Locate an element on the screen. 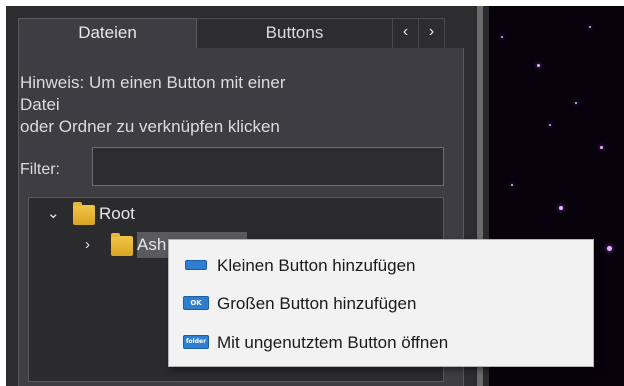  tree-node-label: Ash is located at coordinates (152, 244).